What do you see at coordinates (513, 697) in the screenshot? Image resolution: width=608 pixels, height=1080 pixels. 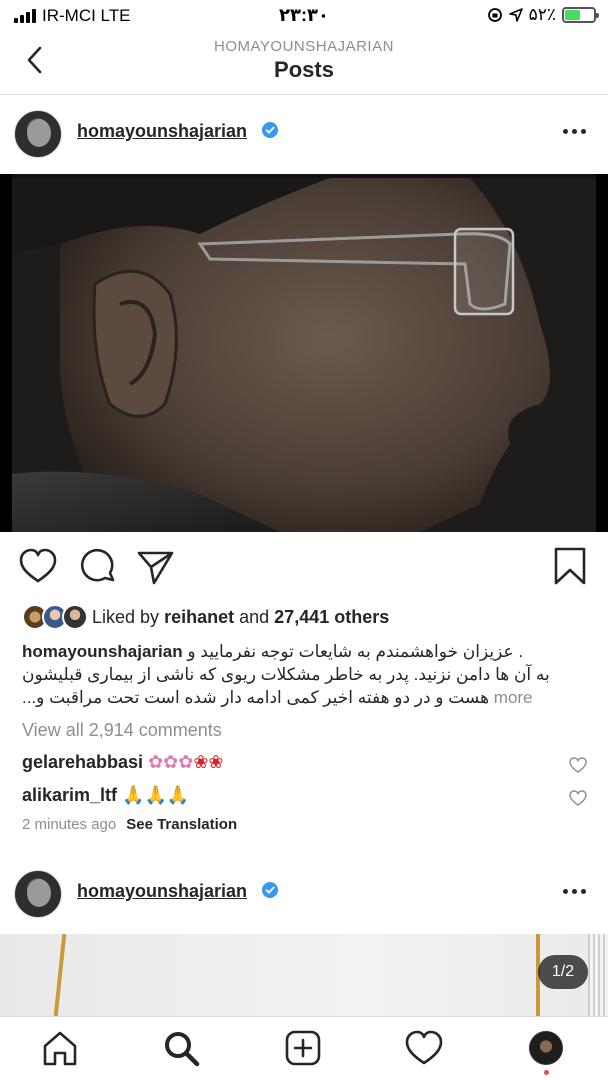 I see `caption-more-link: more` at bounding box center [513, 697].